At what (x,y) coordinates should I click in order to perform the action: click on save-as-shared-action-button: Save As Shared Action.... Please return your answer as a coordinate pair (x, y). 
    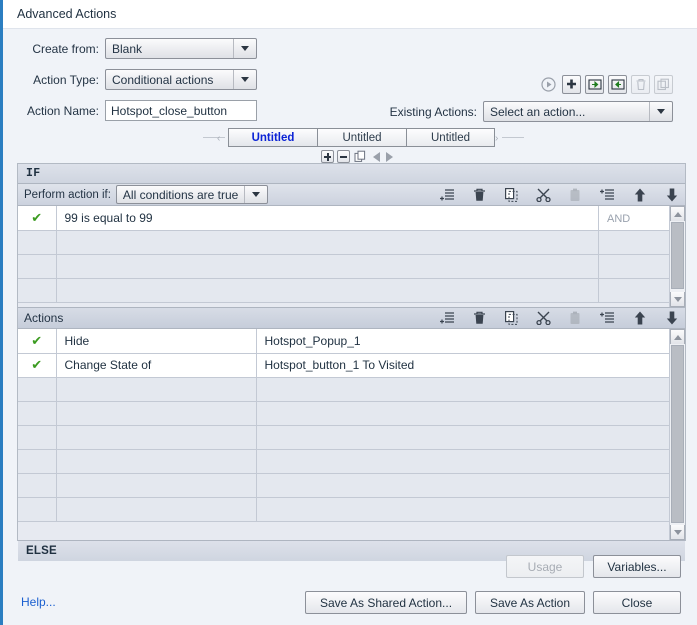
    Looking at the image, I should click on (386, 602).